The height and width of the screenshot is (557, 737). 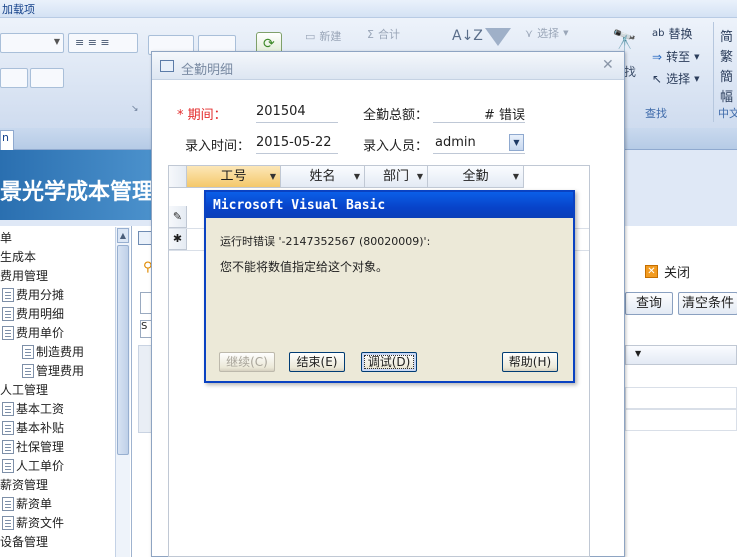 I want to click on nav-item: 费用明细, so click(x=33, y=313).